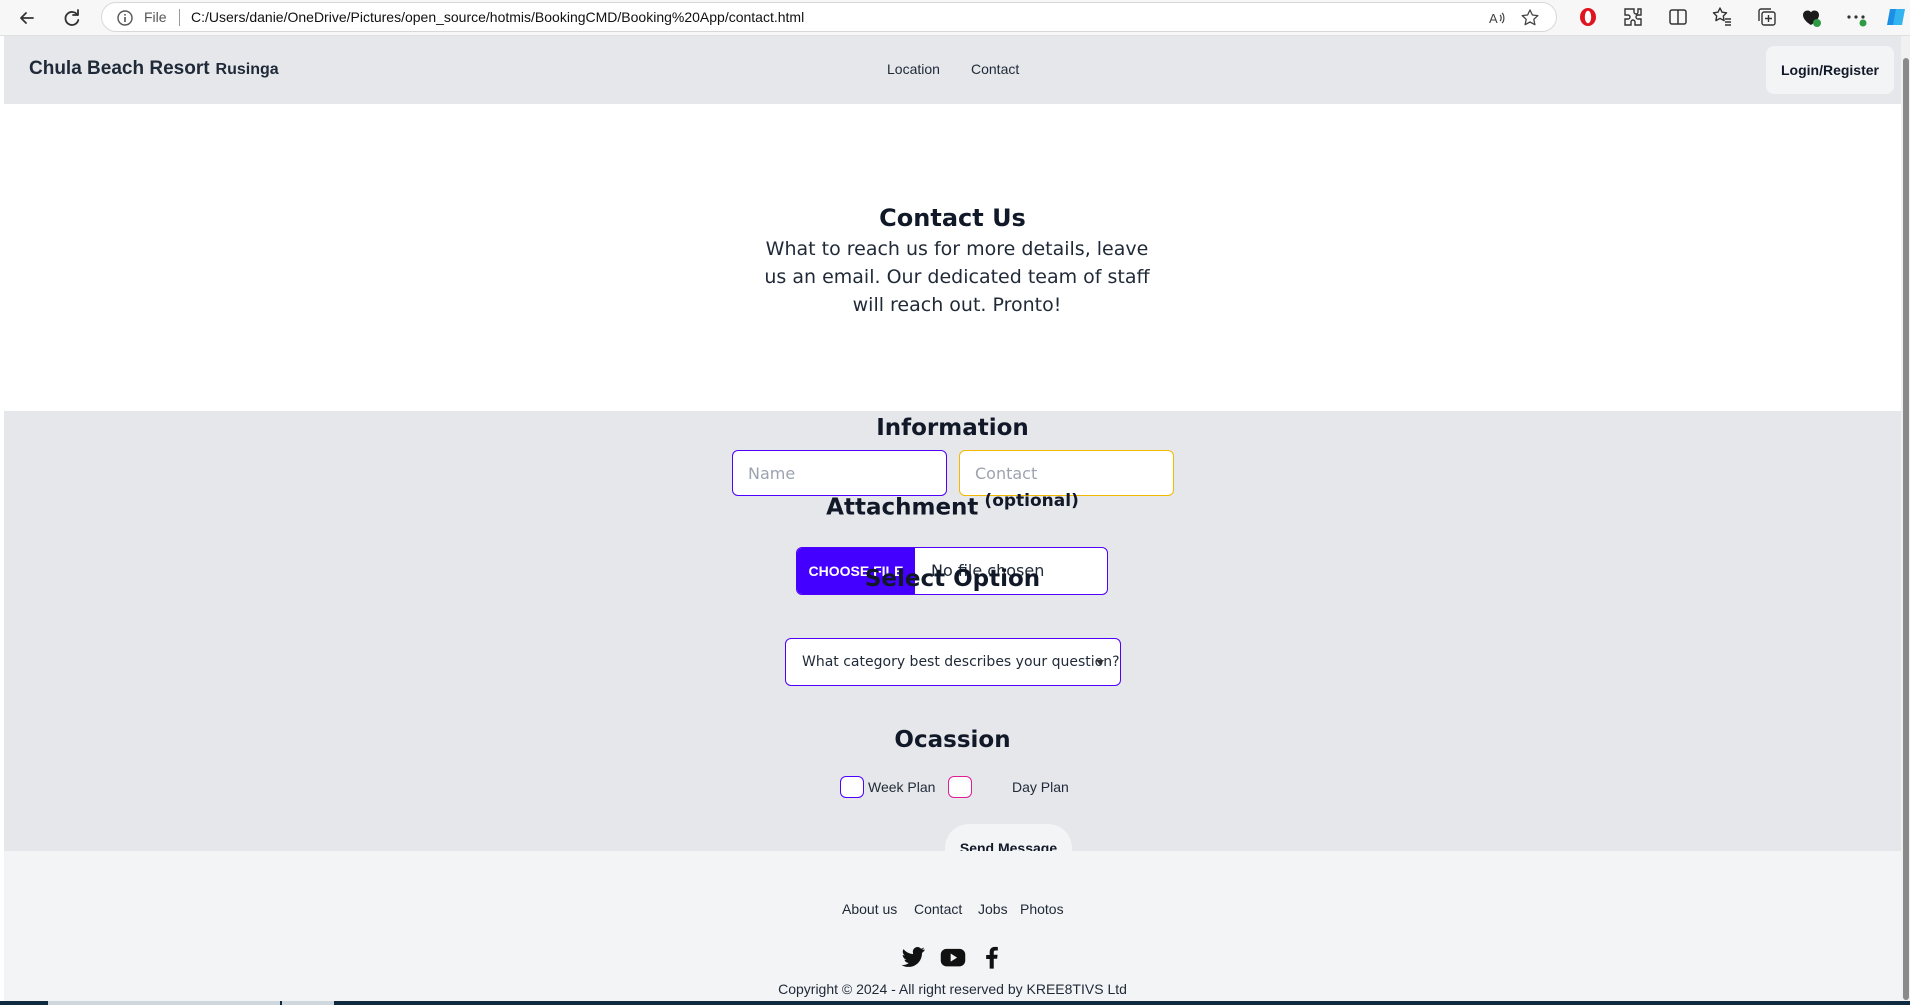 This screenshot has width=1910, height=1005. What do you see at coordinates (869, 909) in the screenshot?
I see `footer-link-about: About us` at bounding box center [869, 909].